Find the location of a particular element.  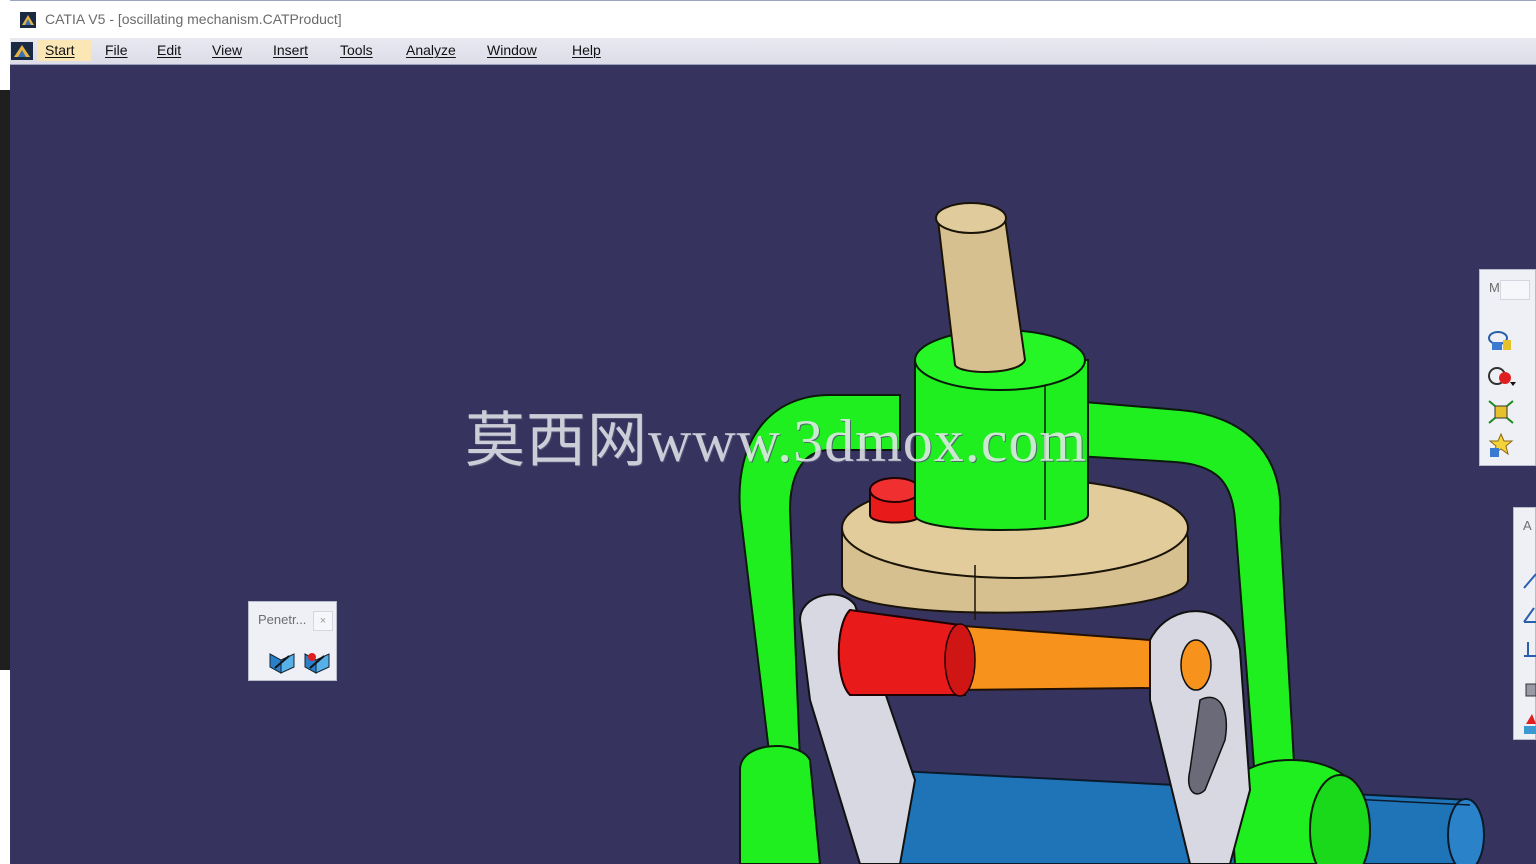

left-dark-panel is located at coordinates (5, 380).